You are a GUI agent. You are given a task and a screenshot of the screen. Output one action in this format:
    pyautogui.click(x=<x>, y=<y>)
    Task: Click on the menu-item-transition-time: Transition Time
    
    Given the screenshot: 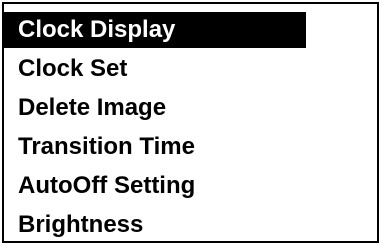 What is the action you would take?
    pyautogui.click(x=155, y=147)
    